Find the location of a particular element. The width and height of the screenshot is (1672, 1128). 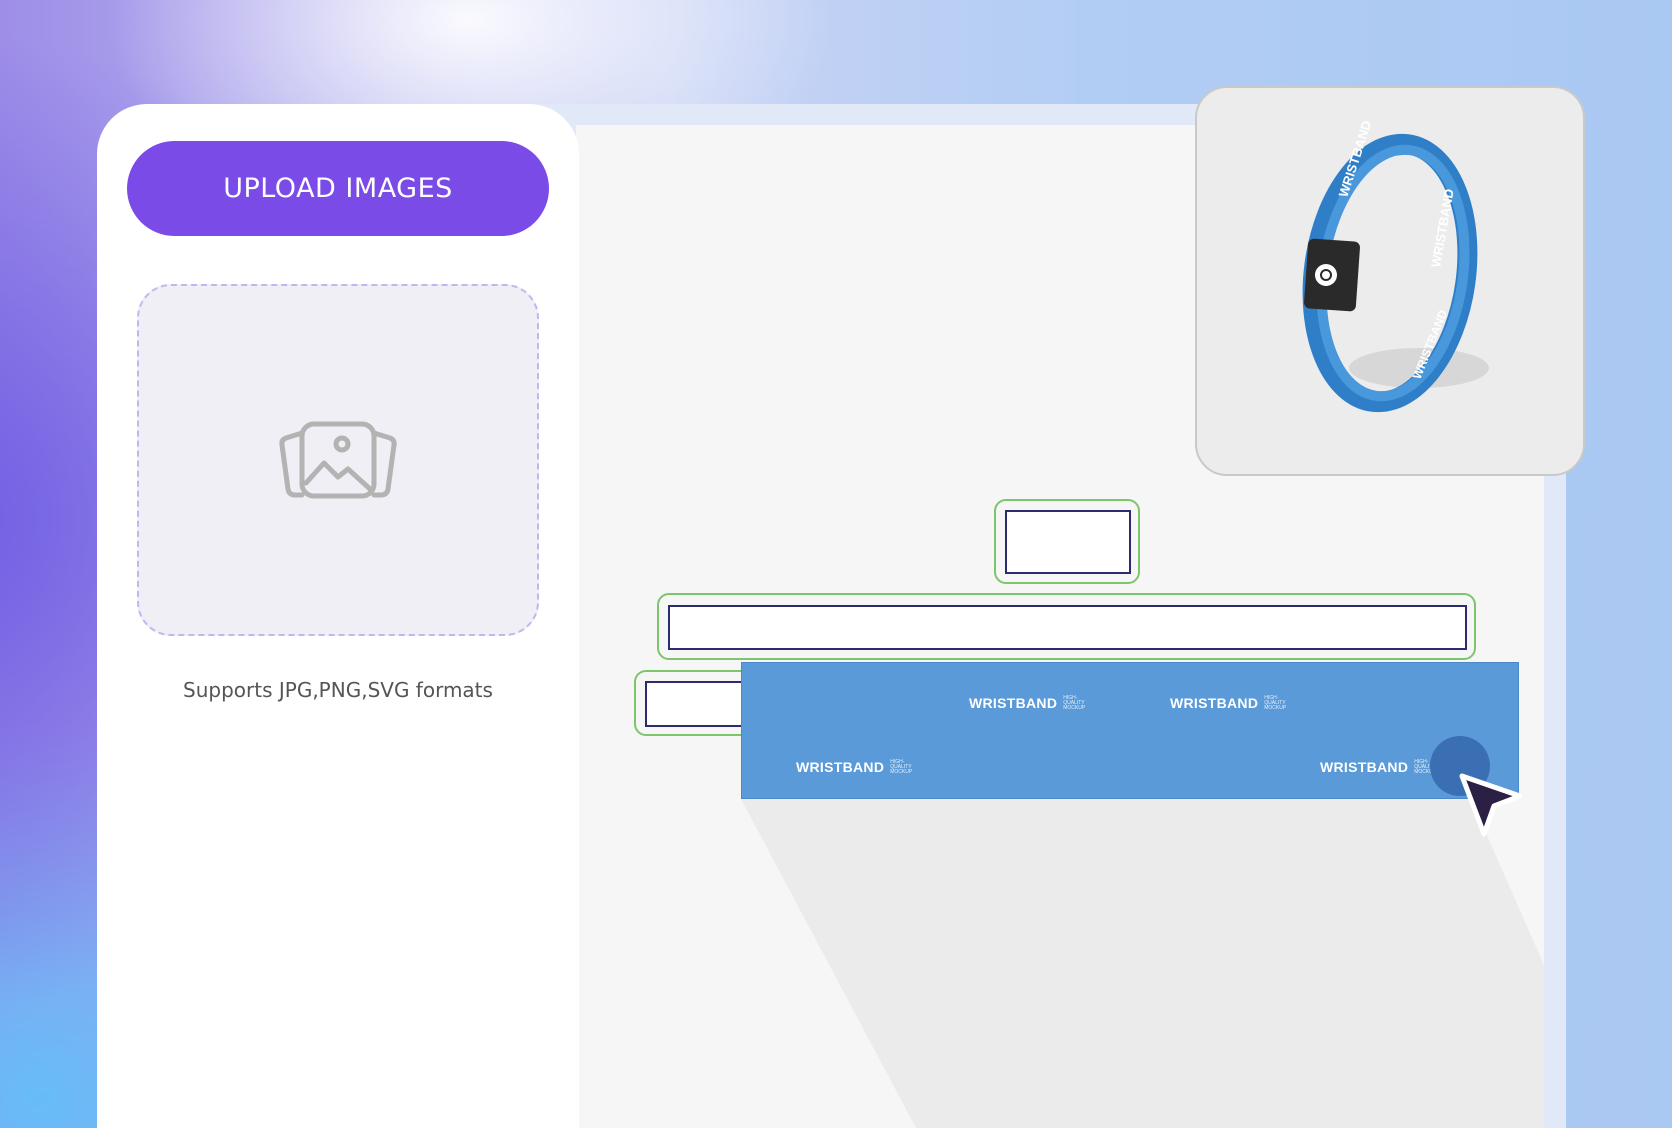

field-outline-small is located at coordinates (1067, 541).